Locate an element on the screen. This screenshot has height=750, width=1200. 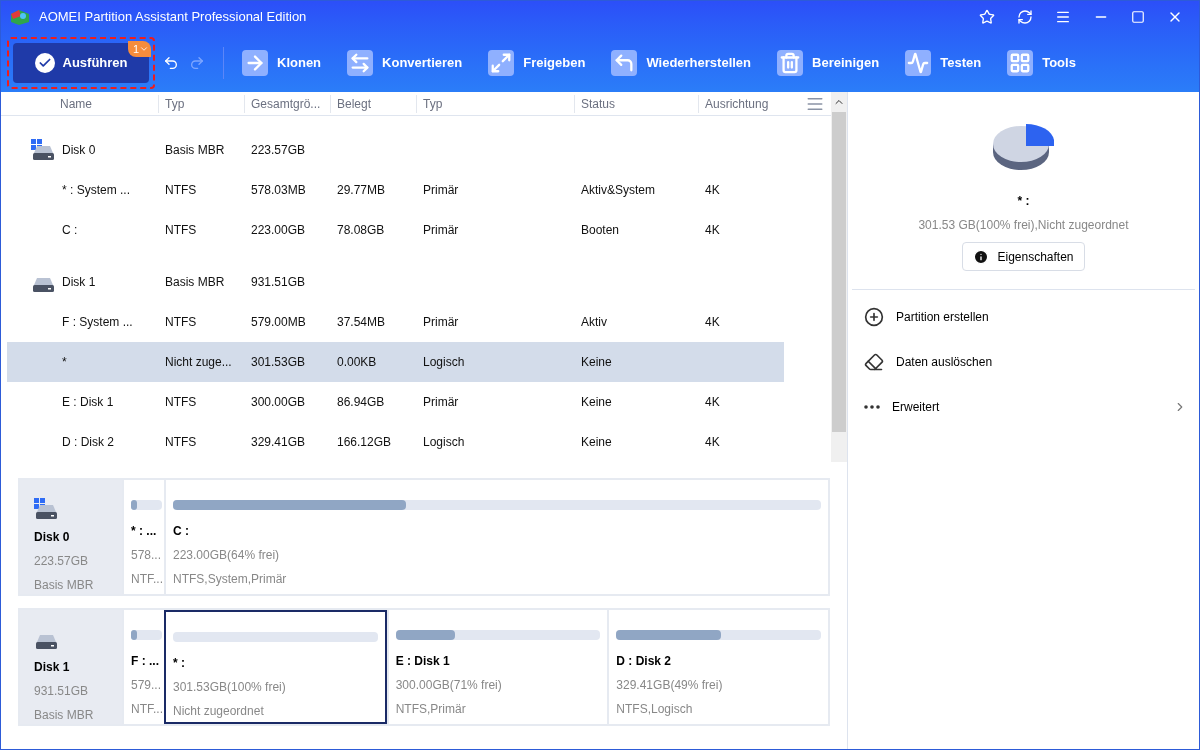
action-item: Partition erstellen is located at coordinates (1023, 316).